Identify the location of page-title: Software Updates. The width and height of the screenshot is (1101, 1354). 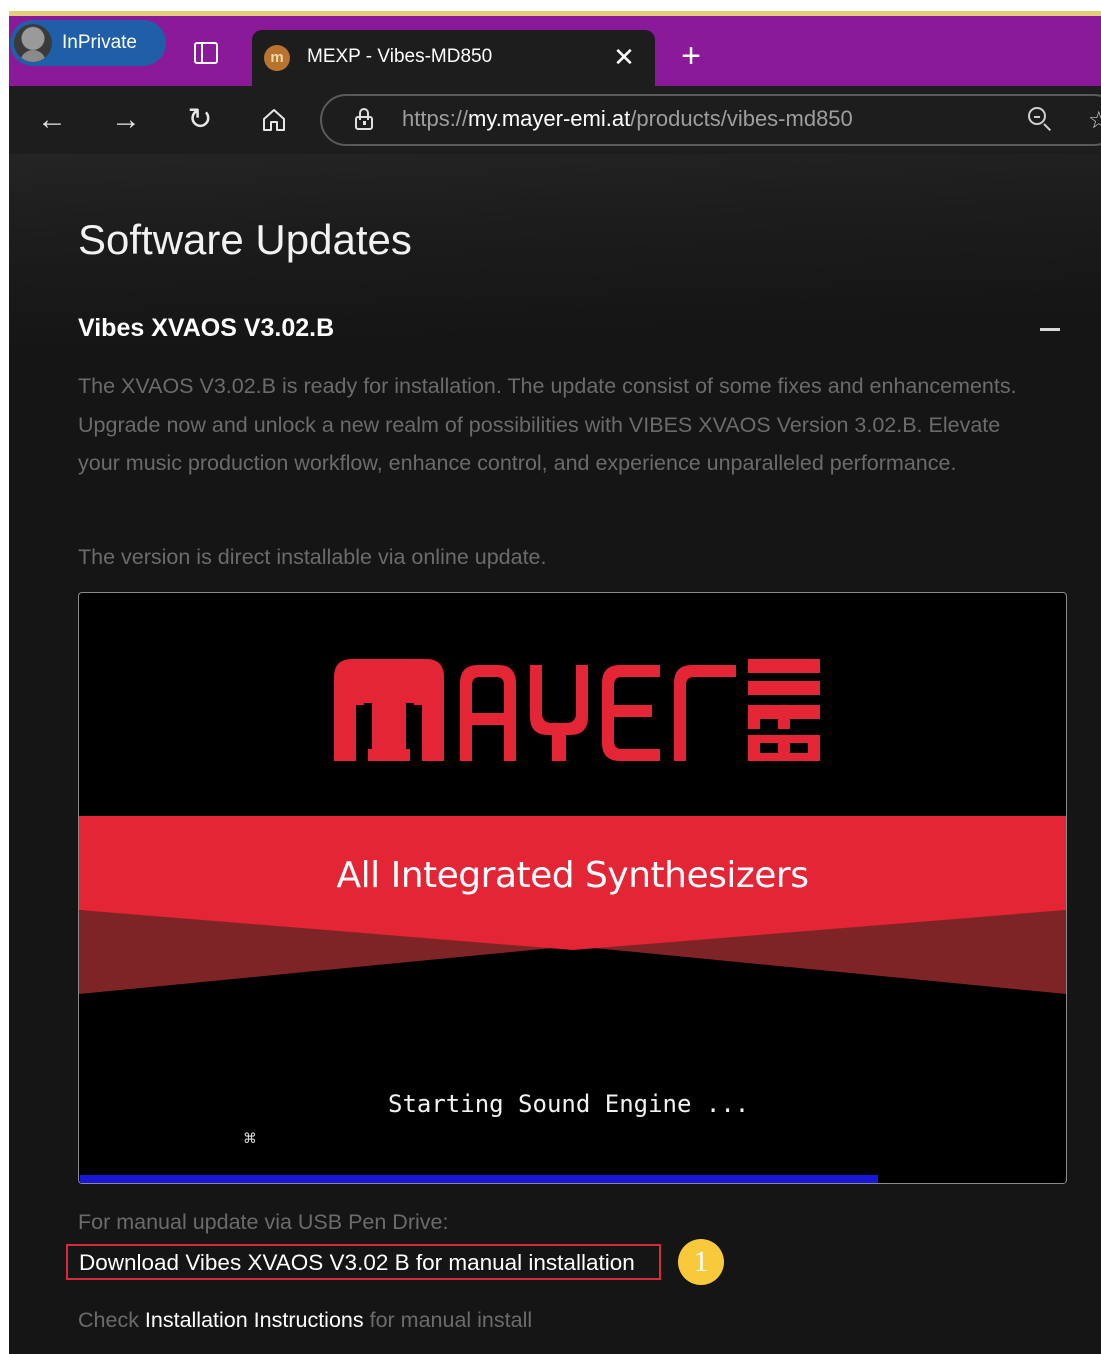
(245, 239).